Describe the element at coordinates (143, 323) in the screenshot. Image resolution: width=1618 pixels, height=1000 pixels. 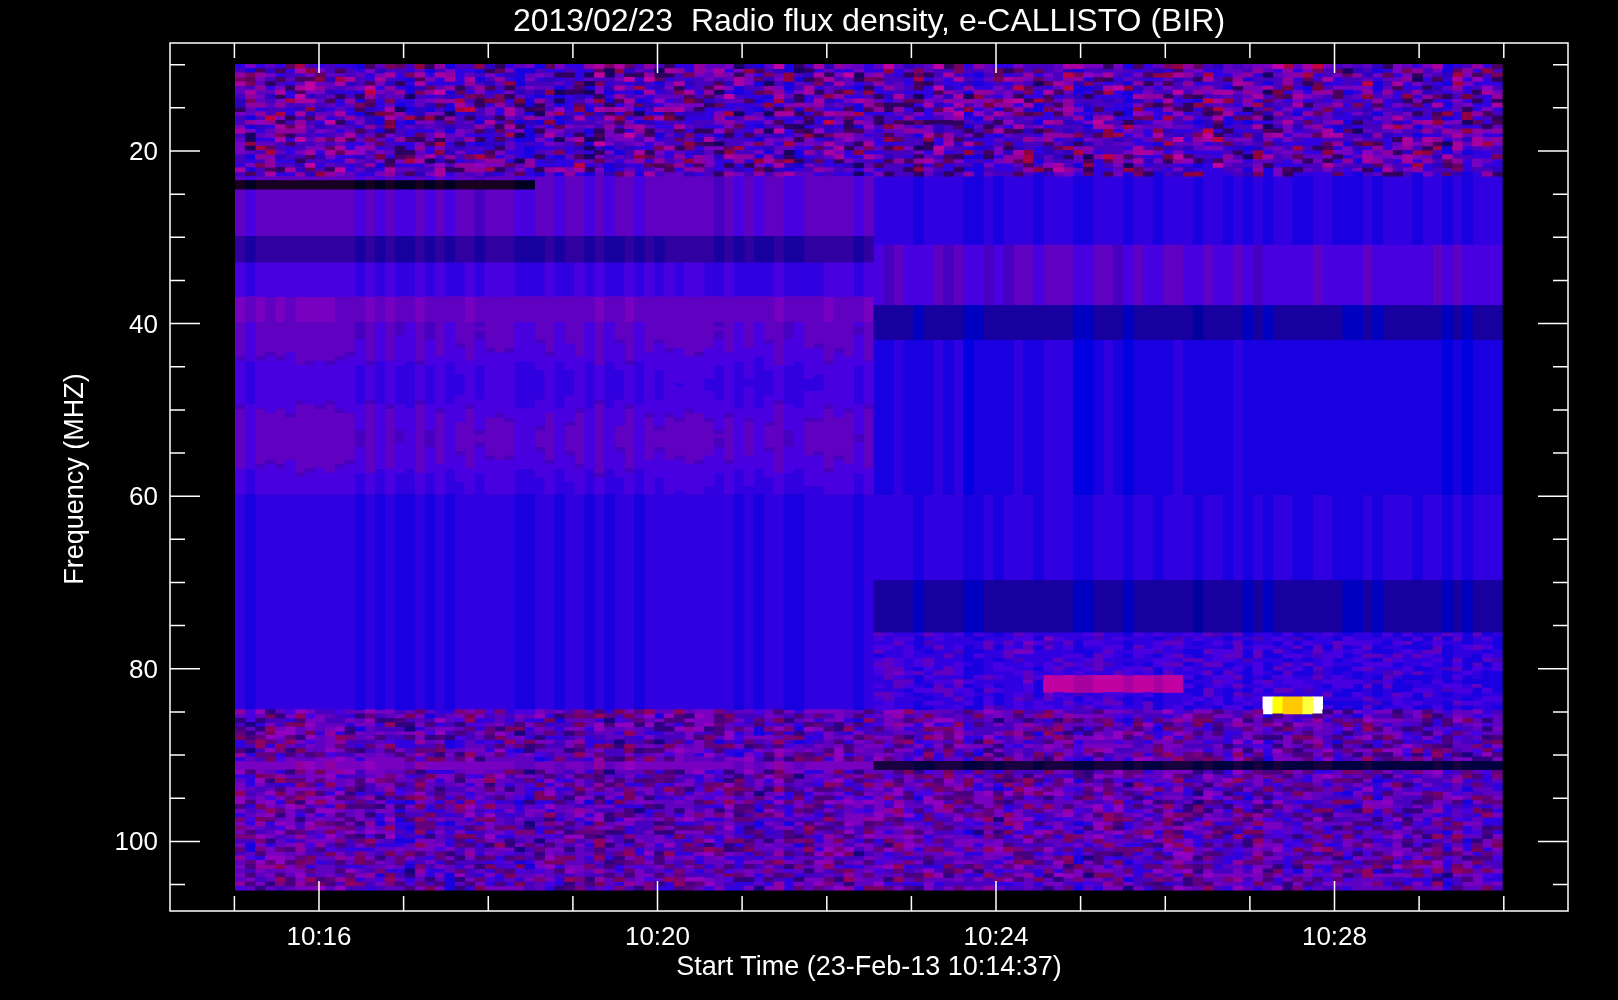
I see `y-tick-label: 40` at that location.